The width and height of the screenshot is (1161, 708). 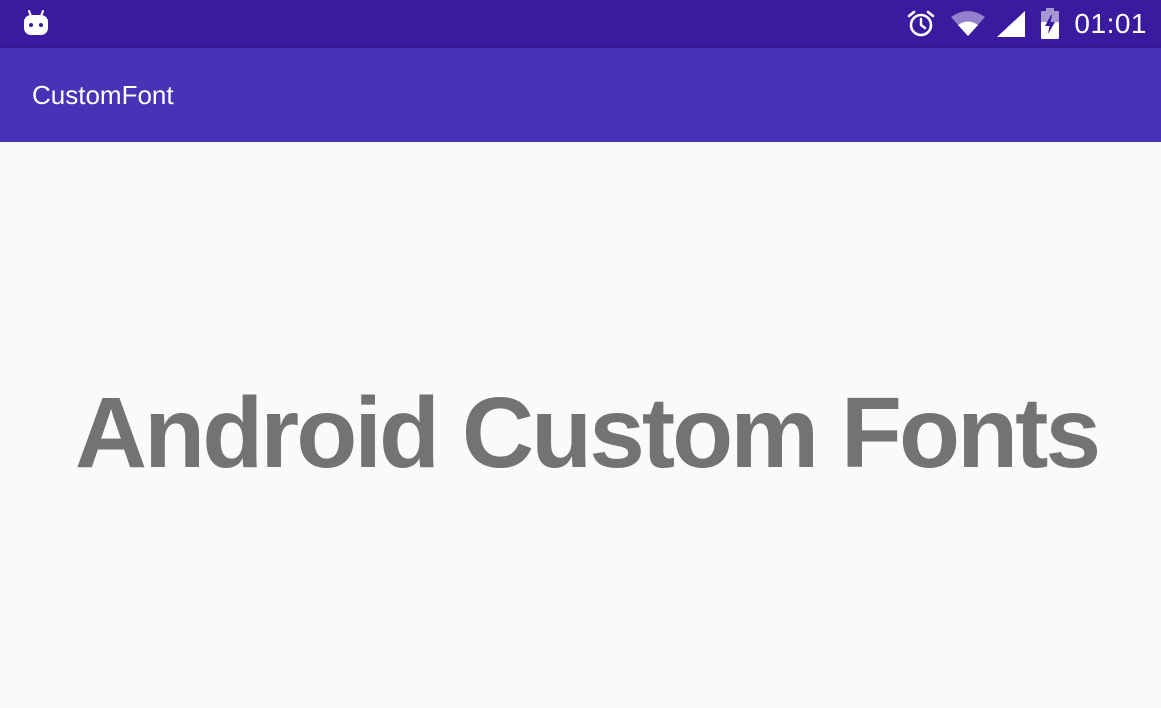 What do you see at coordinates (36, 25) in the screenshot?
I see `android-debug-icon` at bounding box center [36, 25].